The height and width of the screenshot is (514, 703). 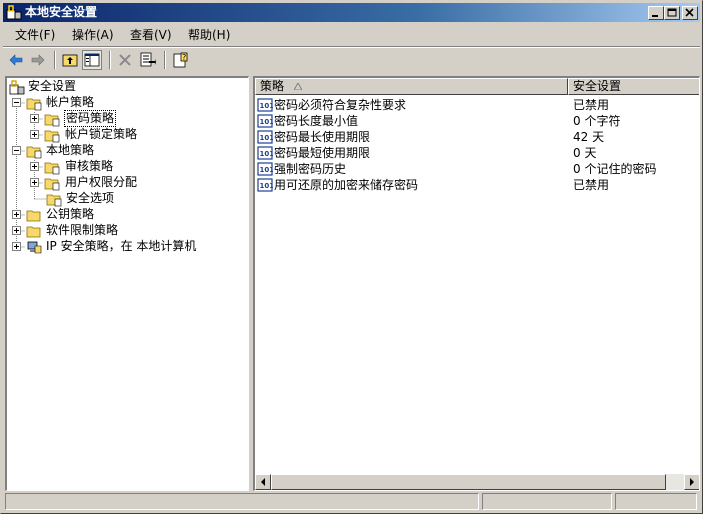 What do you see at coordinates (127, 135) in the screenshot?
I see `tree-item-lockout-policy: 帐户锁定策略` at bounding box center [127, 135].